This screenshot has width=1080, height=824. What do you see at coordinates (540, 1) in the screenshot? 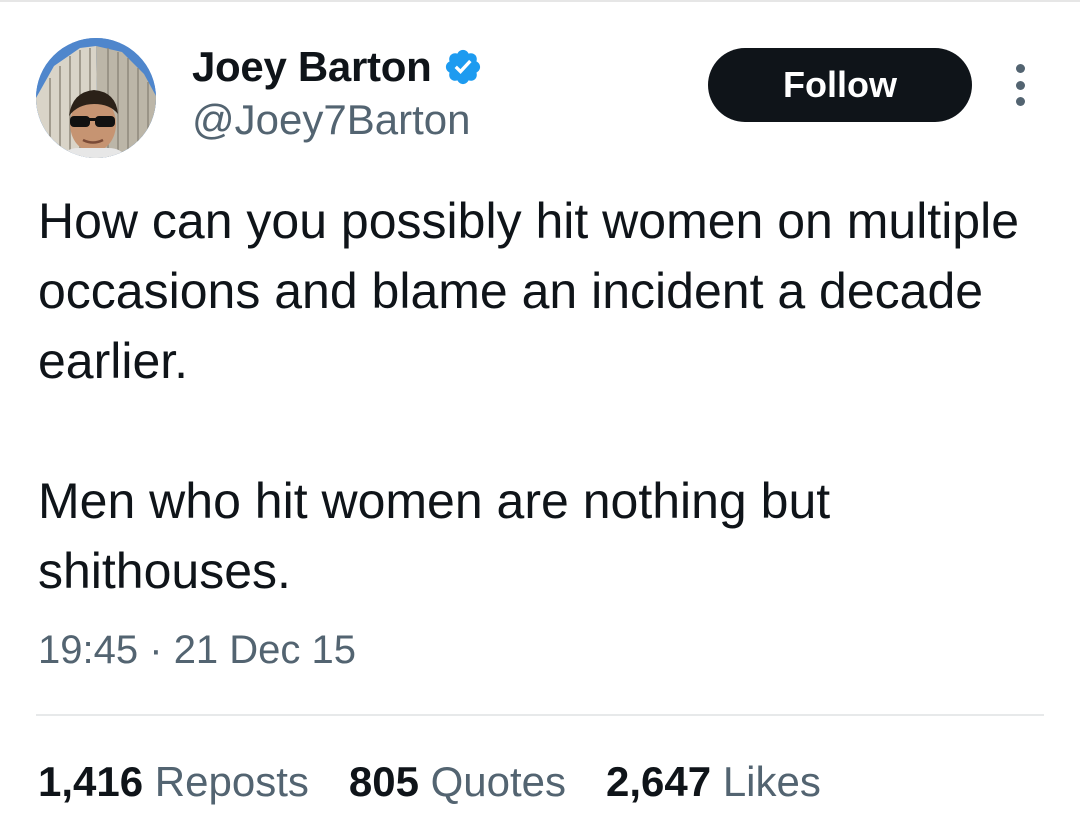
I see `top-divider` at bounding box center [540, 1].